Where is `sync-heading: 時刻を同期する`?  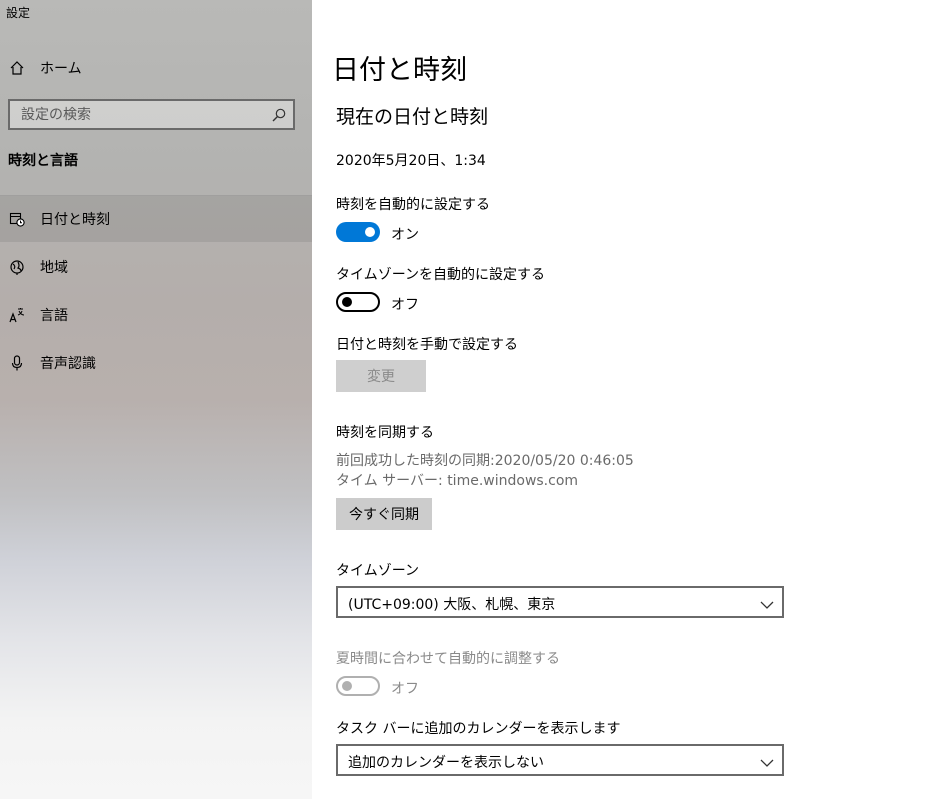 sync-heading: 時刻を同期する is located at coordinates (385, 433).